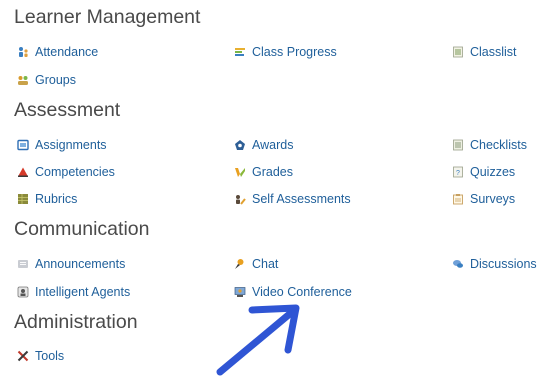 The image size is (542, 376). I want to click on link-competencies: Competencies, so click(66, 172).